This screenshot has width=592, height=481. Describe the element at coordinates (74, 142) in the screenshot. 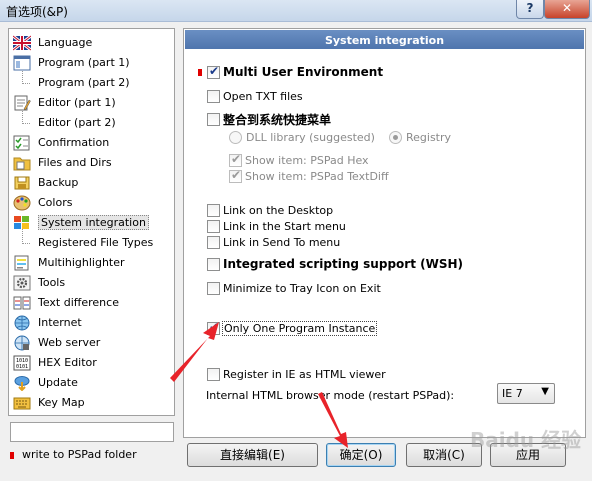

I see `sidebar-item-label: Confirmation` at that location.